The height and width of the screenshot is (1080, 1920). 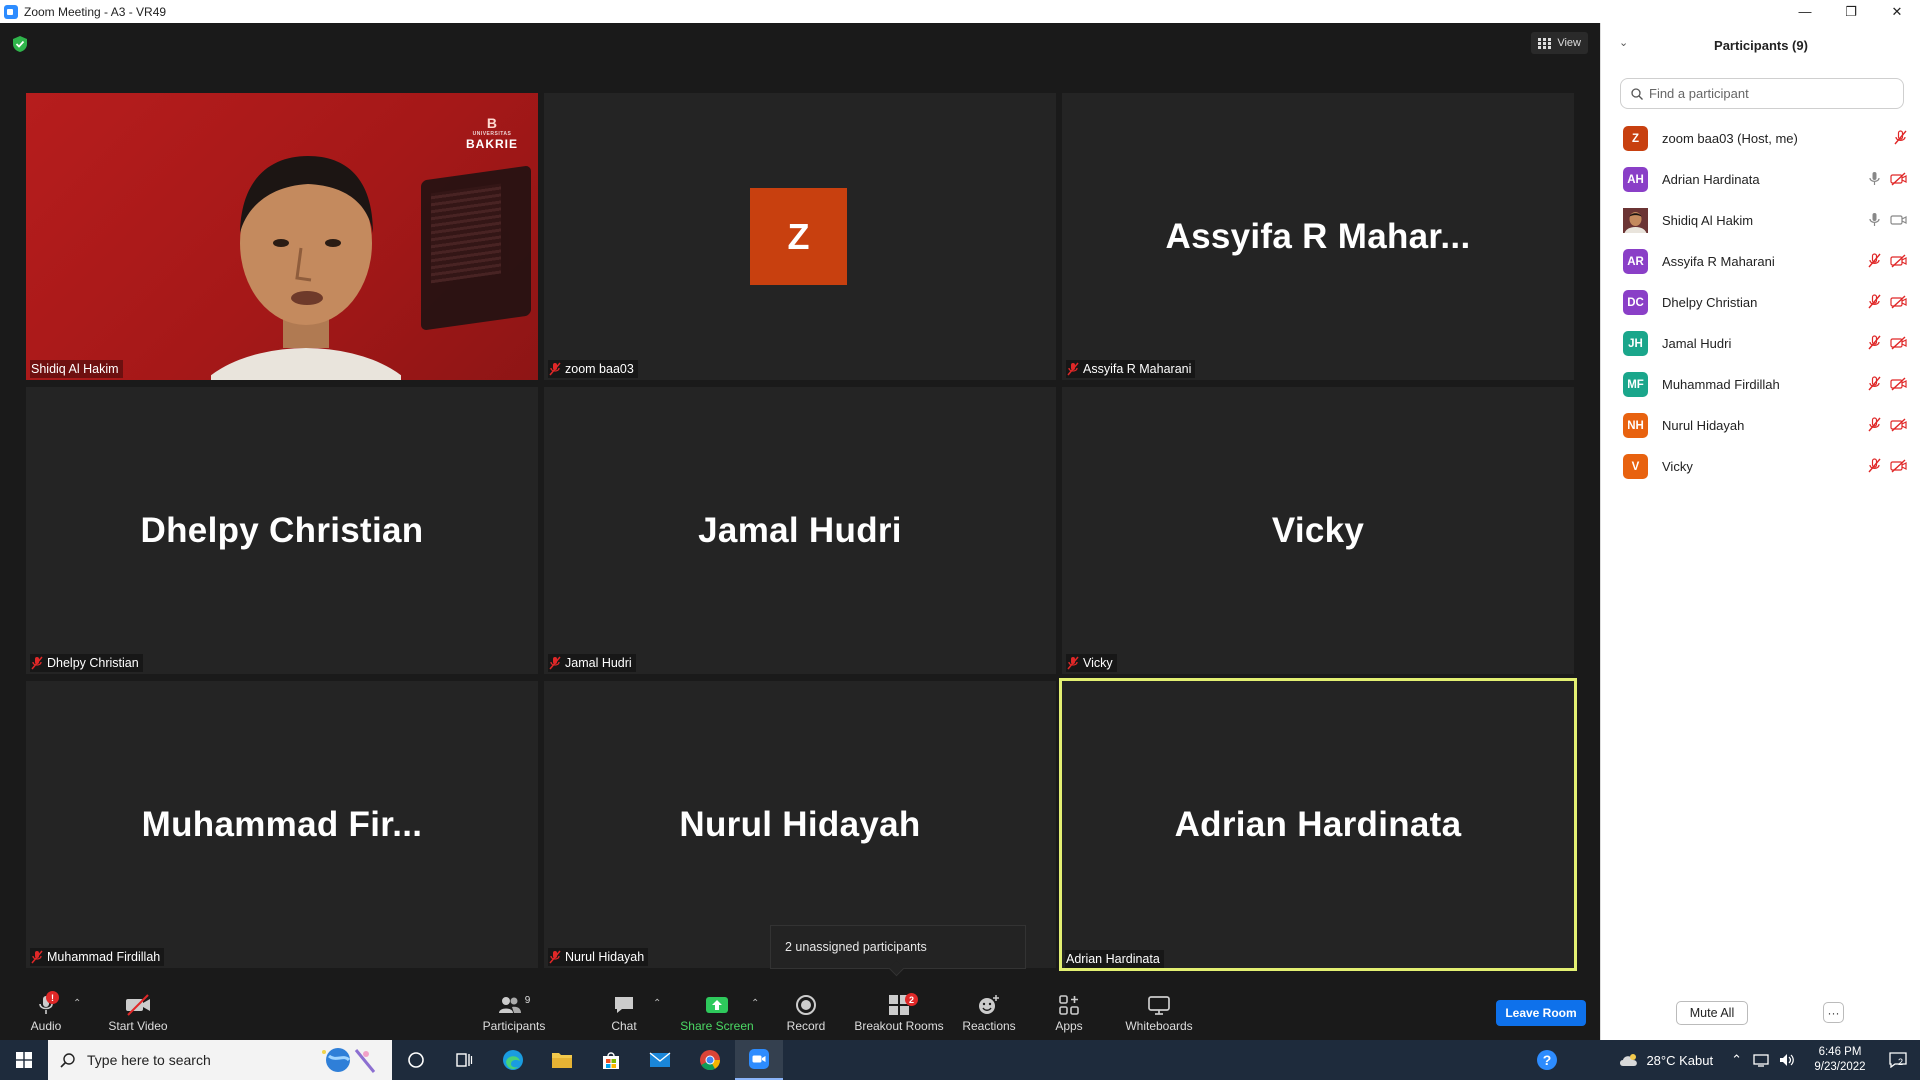 What do you see at coordinates (1761, 1060) in the screenshot?
I see `network-icon` at bounding box center [1761, 1060].